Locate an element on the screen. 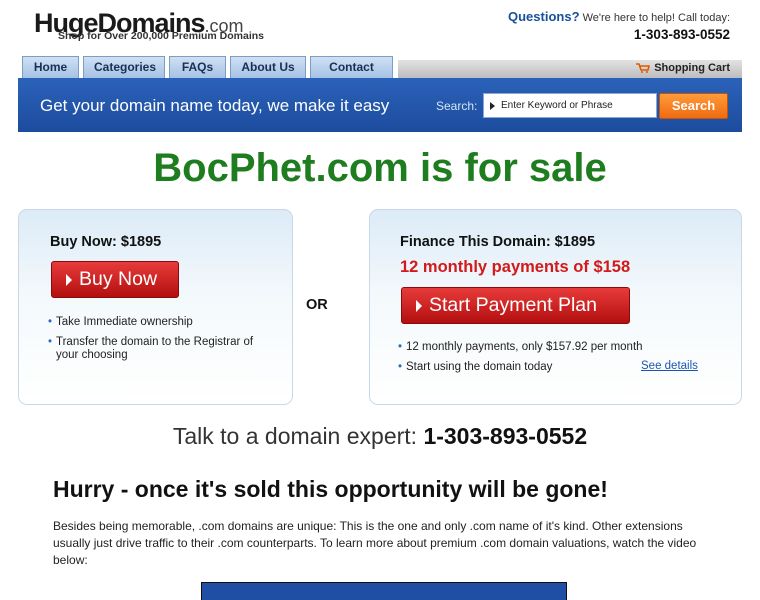  tab-categories: Categories is located at coordinates (124, 67).